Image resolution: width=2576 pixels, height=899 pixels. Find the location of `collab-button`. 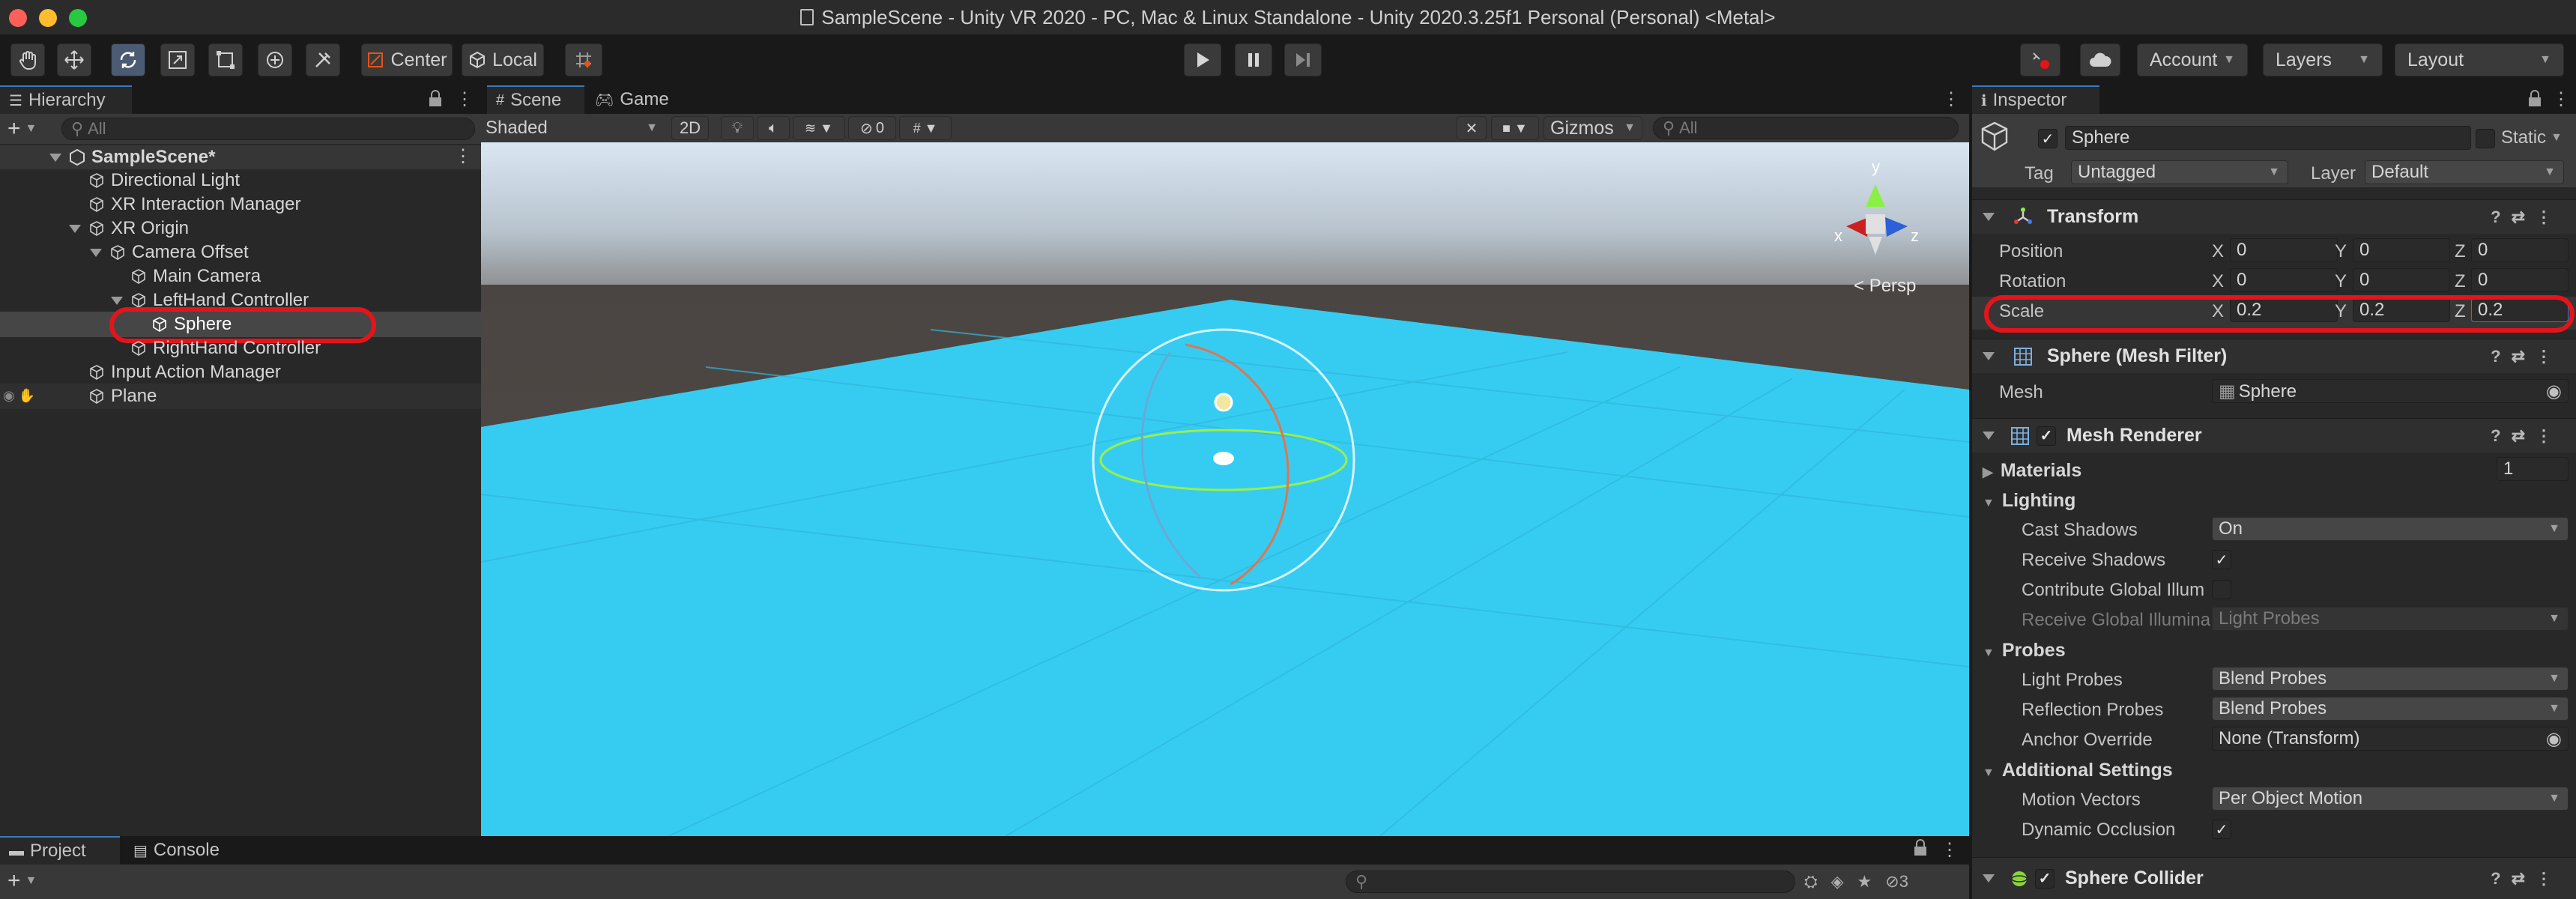

collab-button is located at coordinates (2040, 59).